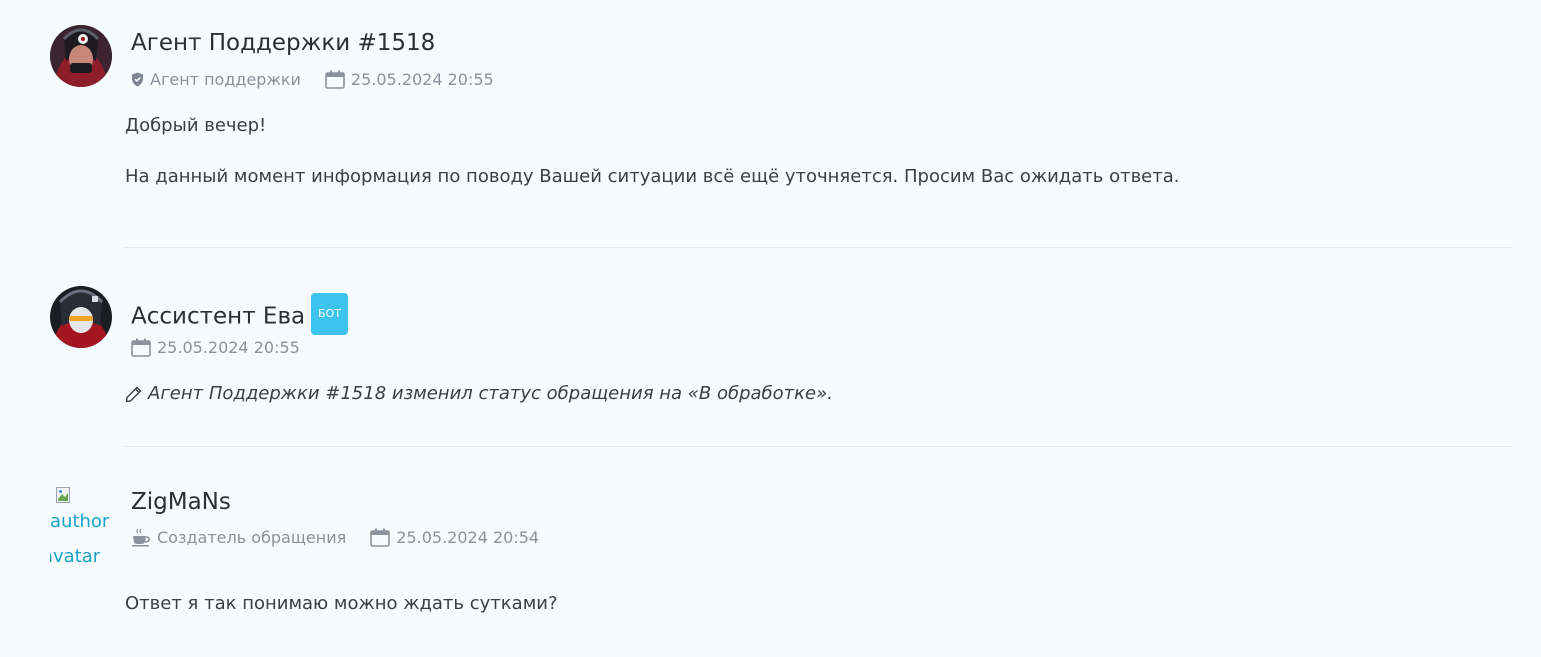 The image size is (1541, 657). Describe the element at coordinates (225, 79) in the screenshot. I see `author-role-label: Агент поддержки` at that location.